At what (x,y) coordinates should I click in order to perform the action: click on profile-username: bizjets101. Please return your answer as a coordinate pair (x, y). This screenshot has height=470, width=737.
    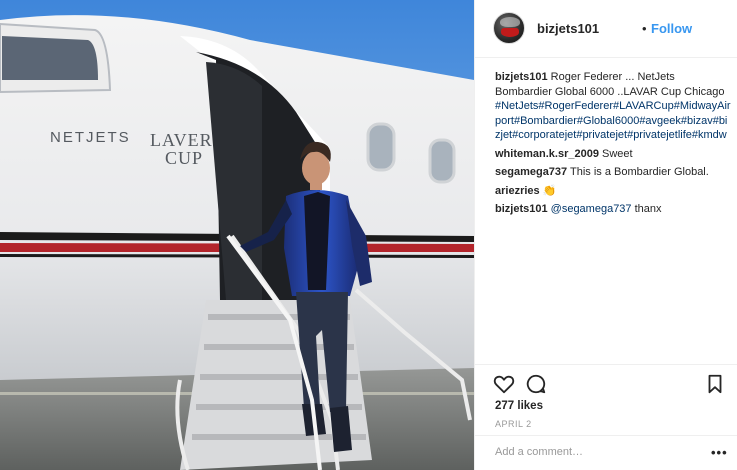
    Looking at the image, I should click on (568, 28).